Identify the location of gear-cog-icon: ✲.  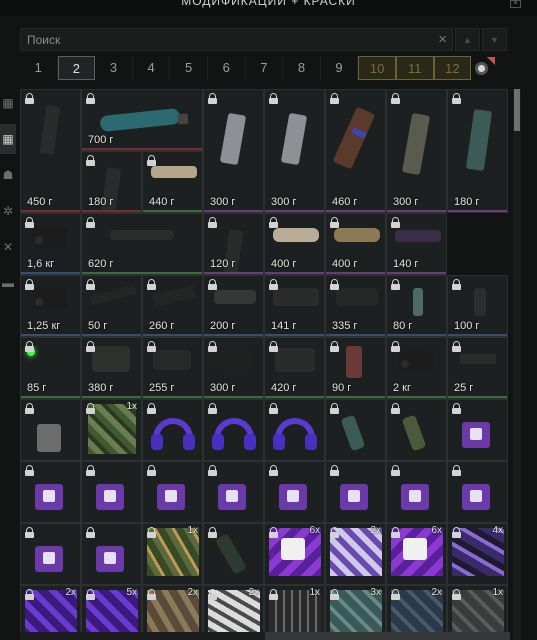
(8, 211).